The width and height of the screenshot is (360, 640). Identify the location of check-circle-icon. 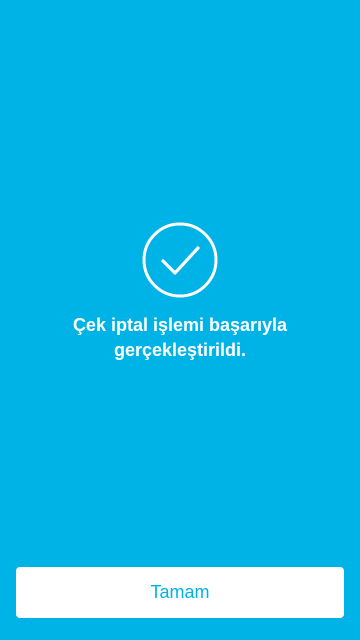
(180, 260).